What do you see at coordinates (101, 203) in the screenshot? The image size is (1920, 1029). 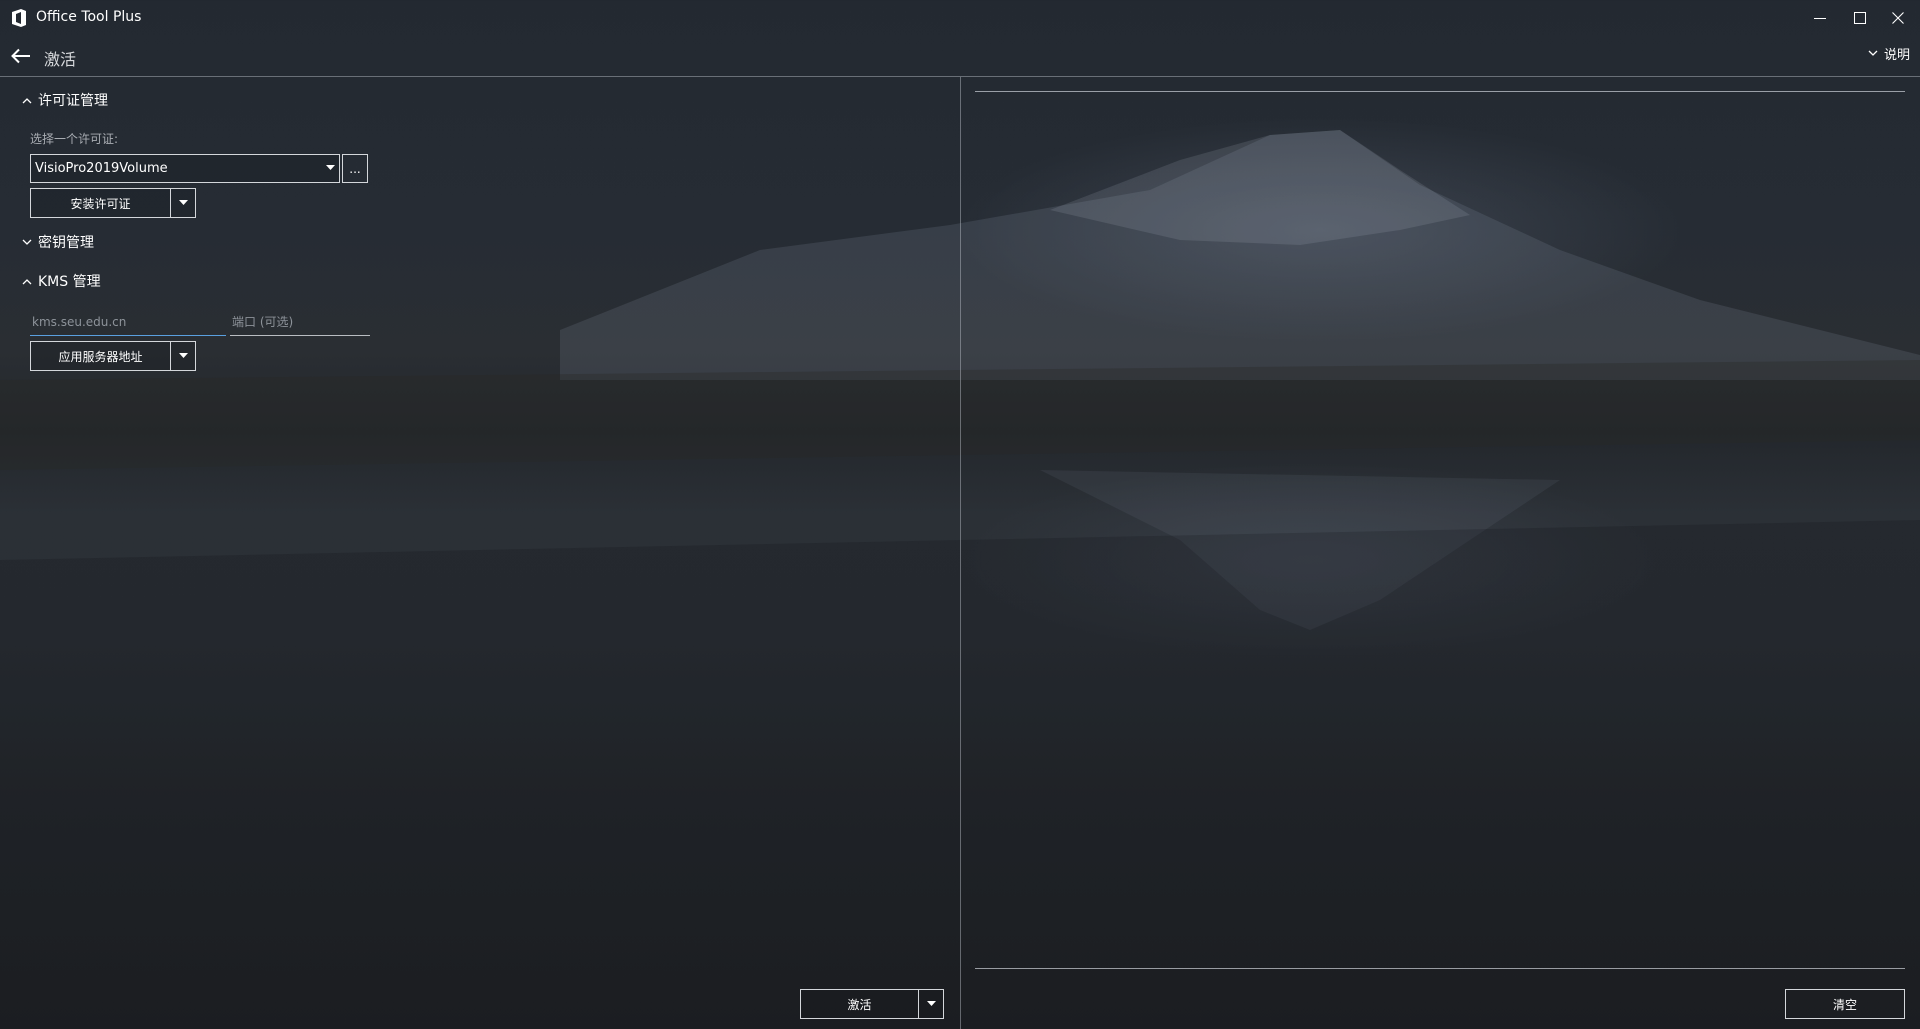 I see `install-license-button: 安装许可证` at bounding box center [101, 203].